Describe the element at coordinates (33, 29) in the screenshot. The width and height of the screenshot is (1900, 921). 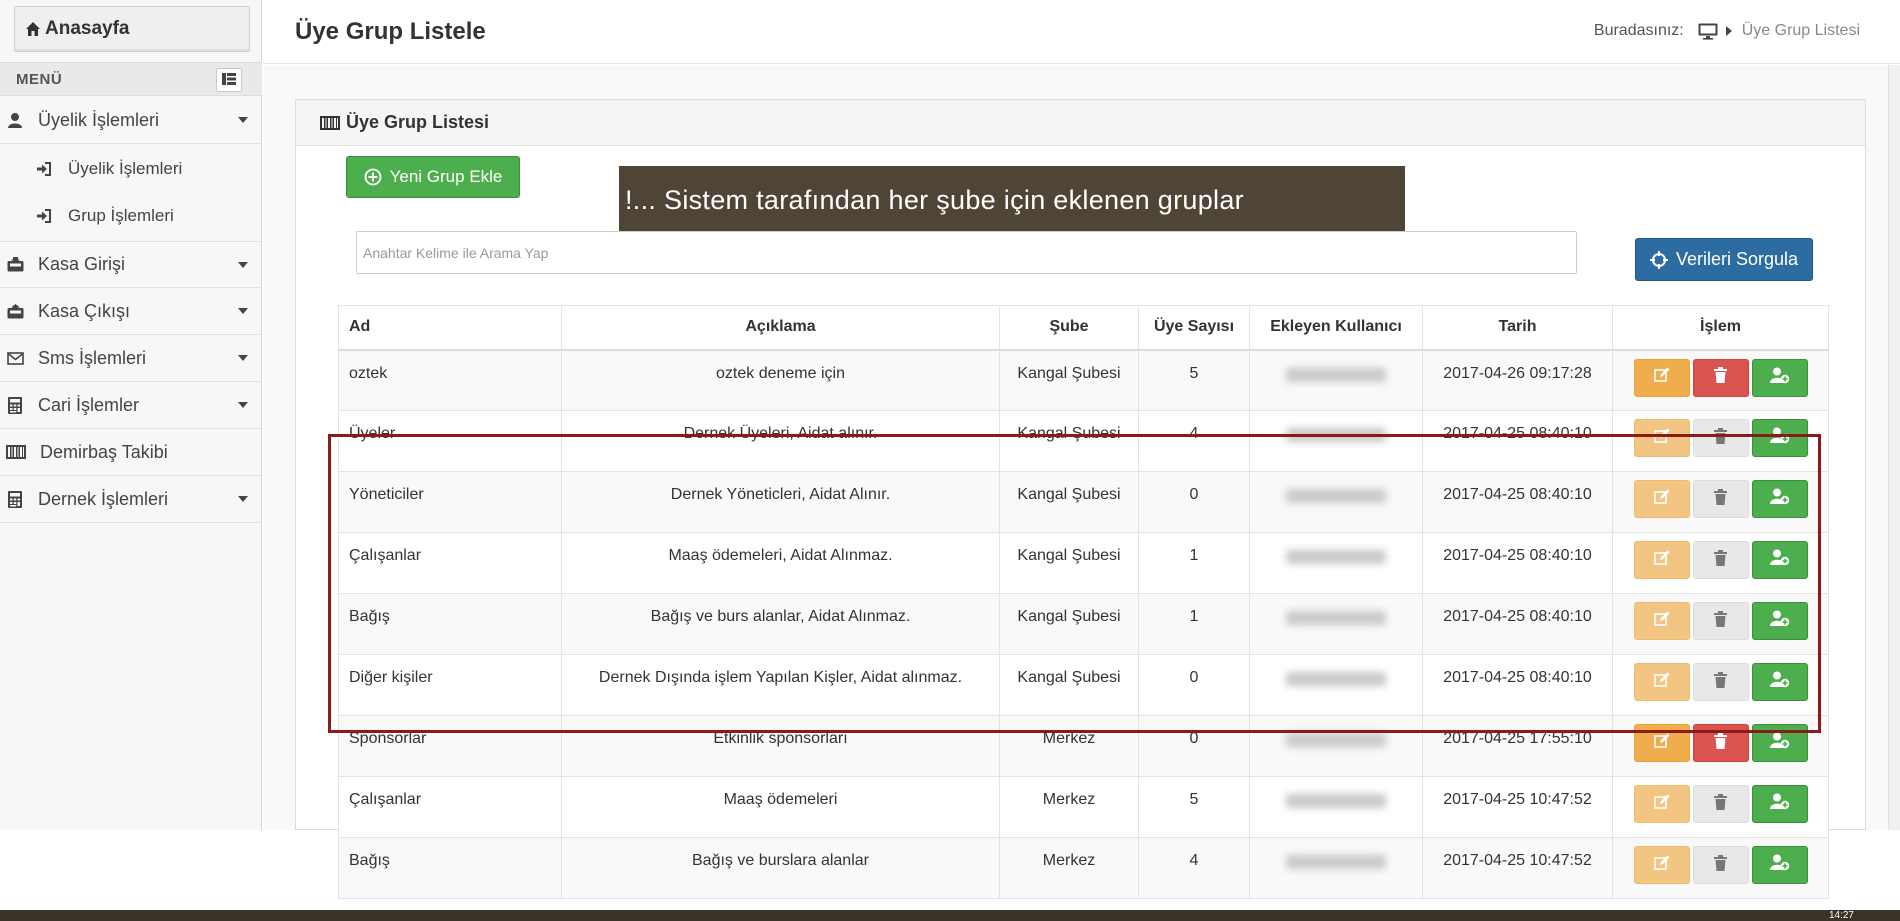
I see `home-icon` at that location.